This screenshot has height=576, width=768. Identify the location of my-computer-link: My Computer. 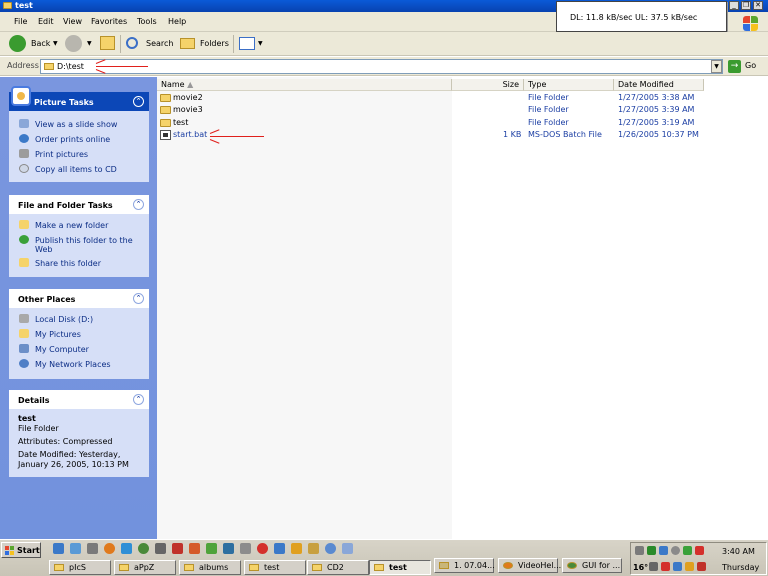
(54, 349).